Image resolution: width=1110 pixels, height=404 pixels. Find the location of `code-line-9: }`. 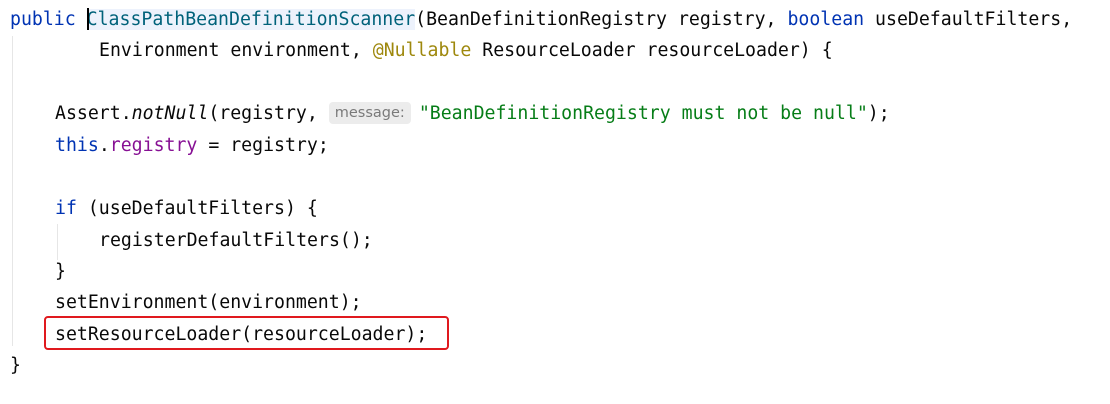

code-line-9: } is located at coordinates (60, 272).